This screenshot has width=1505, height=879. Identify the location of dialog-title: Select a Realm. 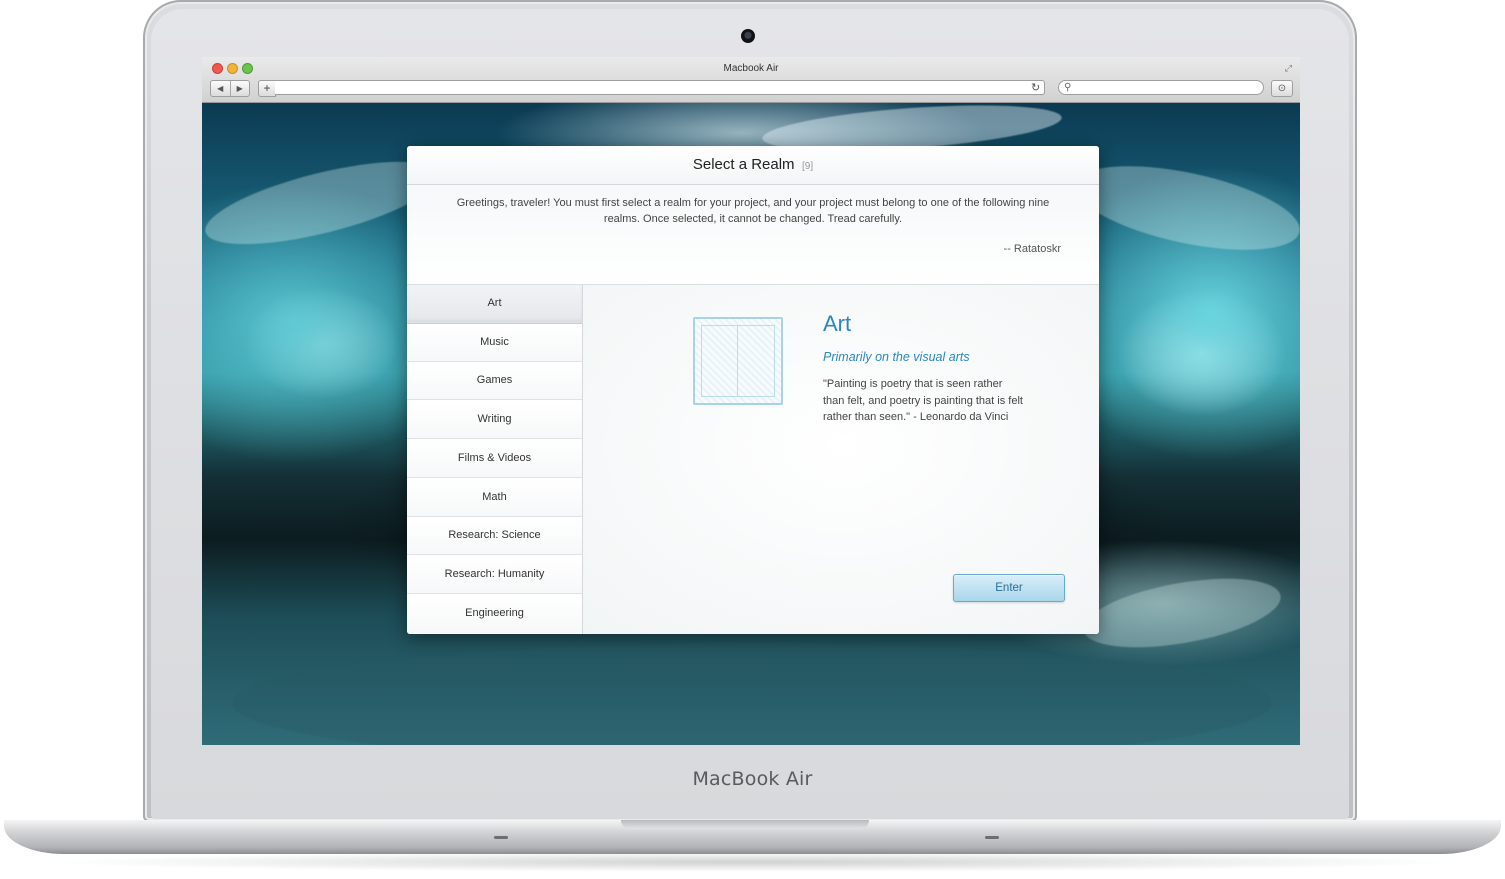
(743, 164).